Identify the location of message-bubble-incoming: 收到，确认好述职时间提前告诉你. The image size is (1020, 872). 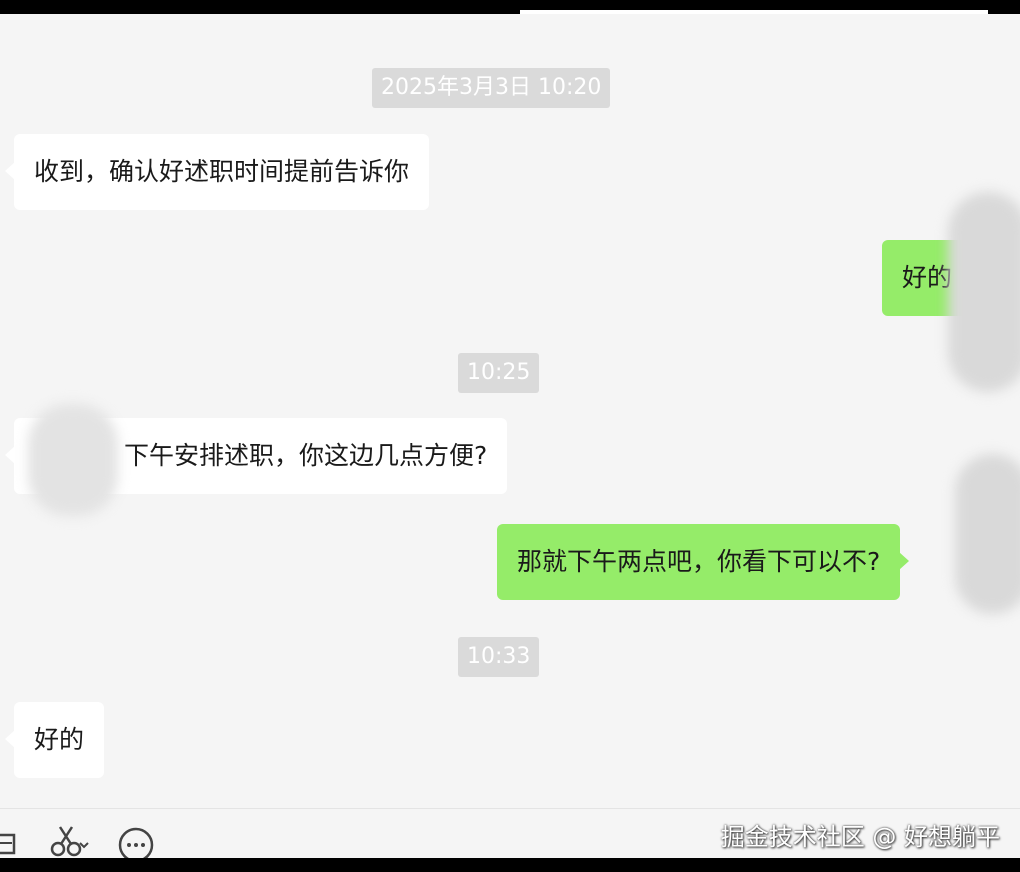
(217, 172).